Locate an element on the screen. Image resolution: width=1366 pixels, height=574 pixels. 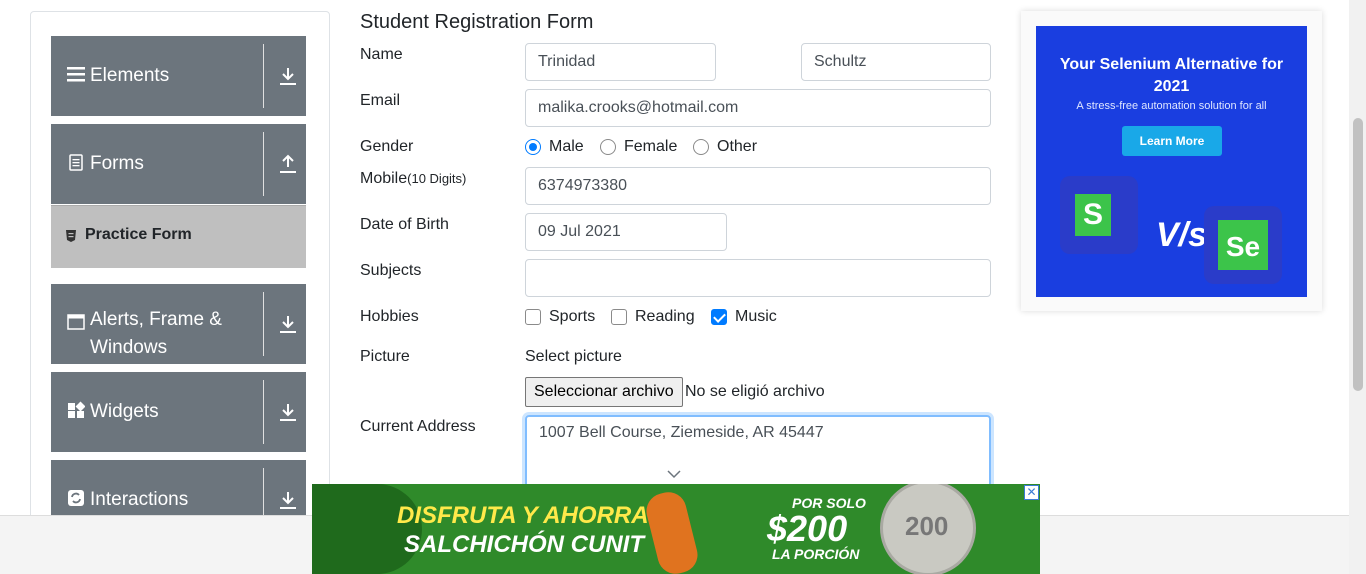
coin-value: 200 is located at coordinates (927, 526).